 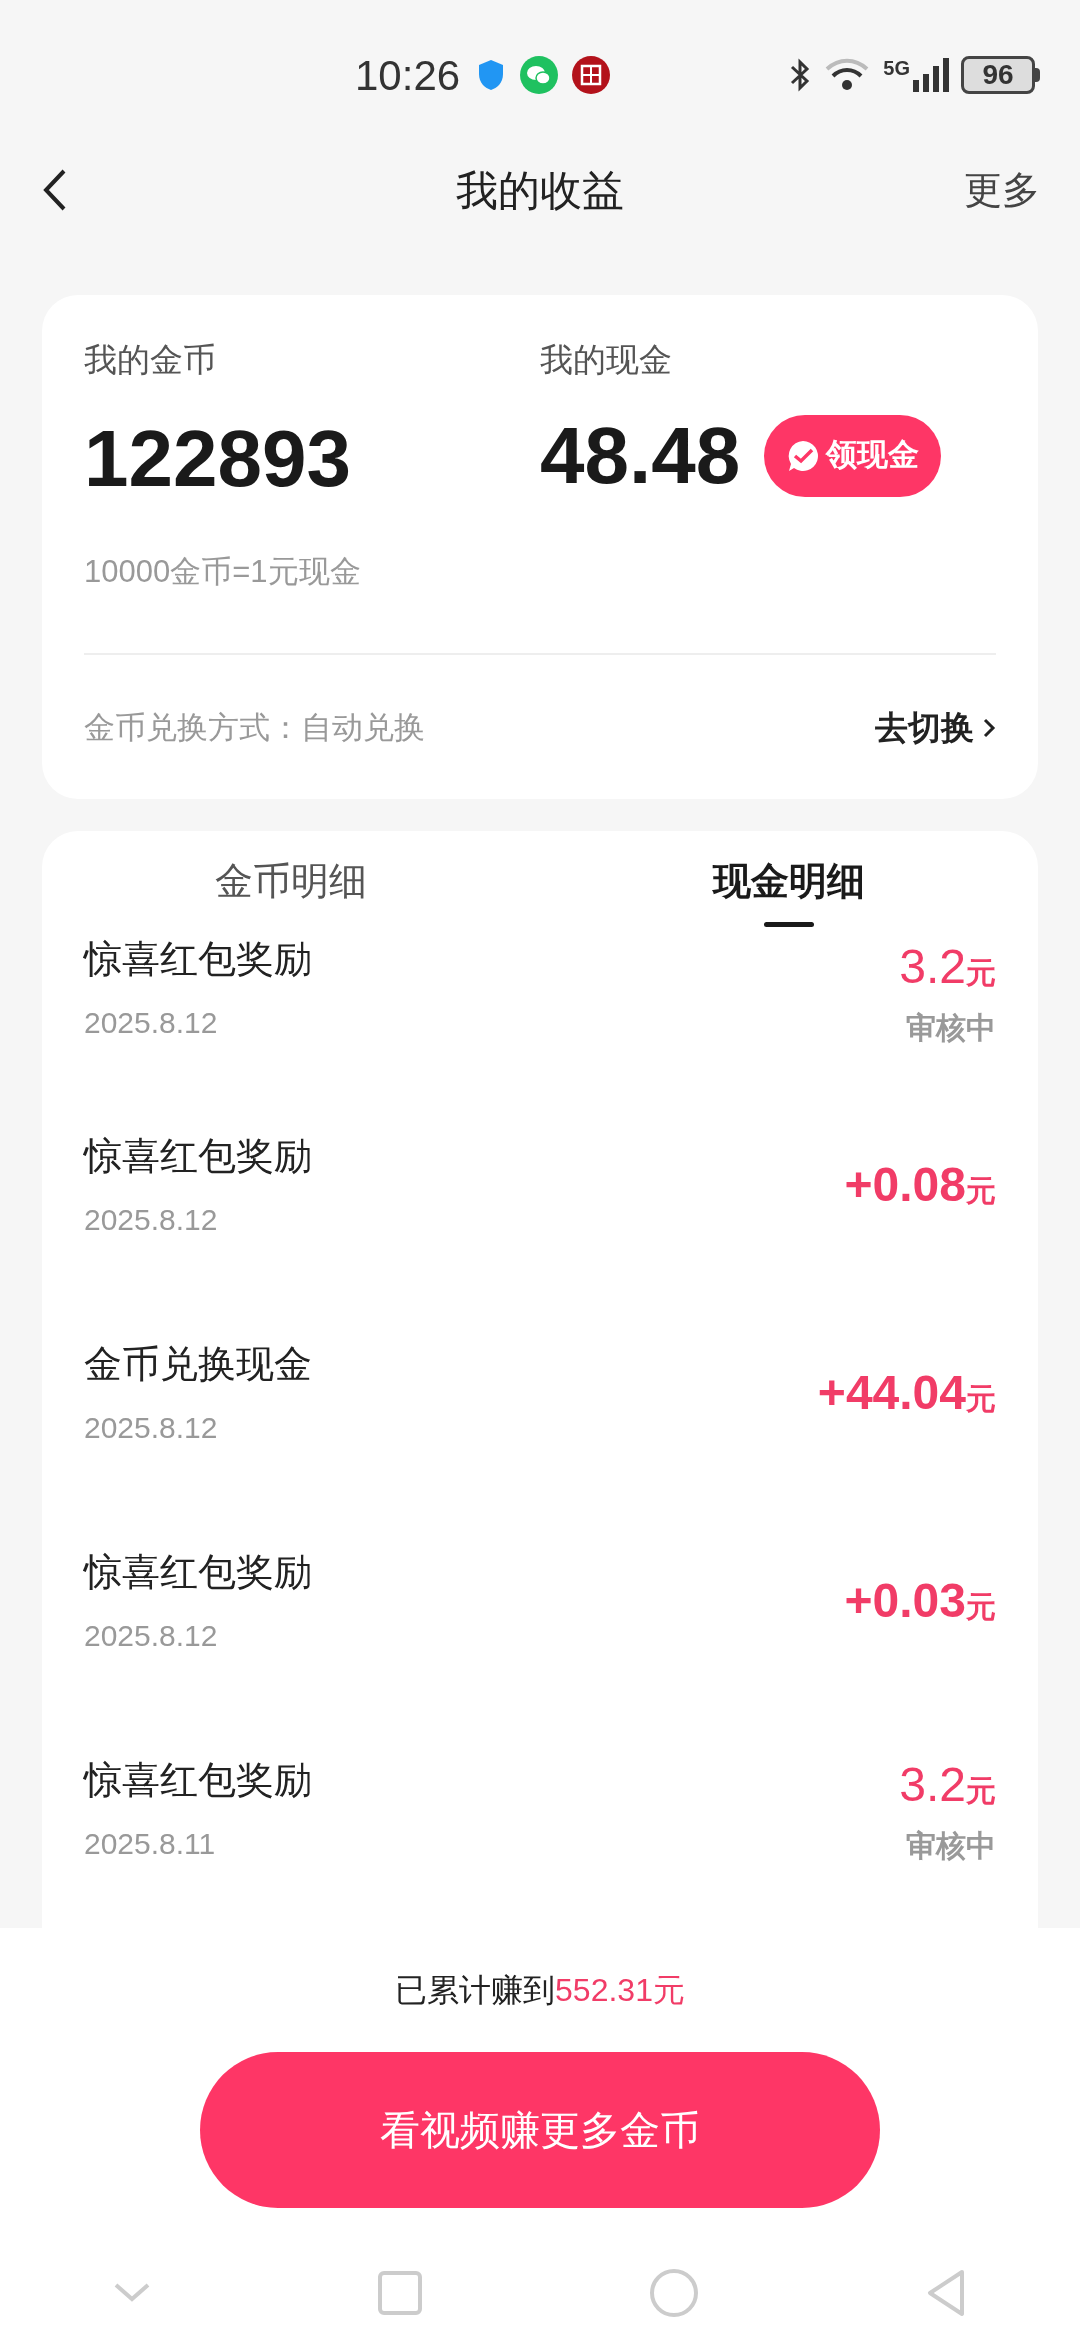 I want to click on record-row: 金币兑换现金 2025.8.12 +44.04元, so click(x=540, y=1392).